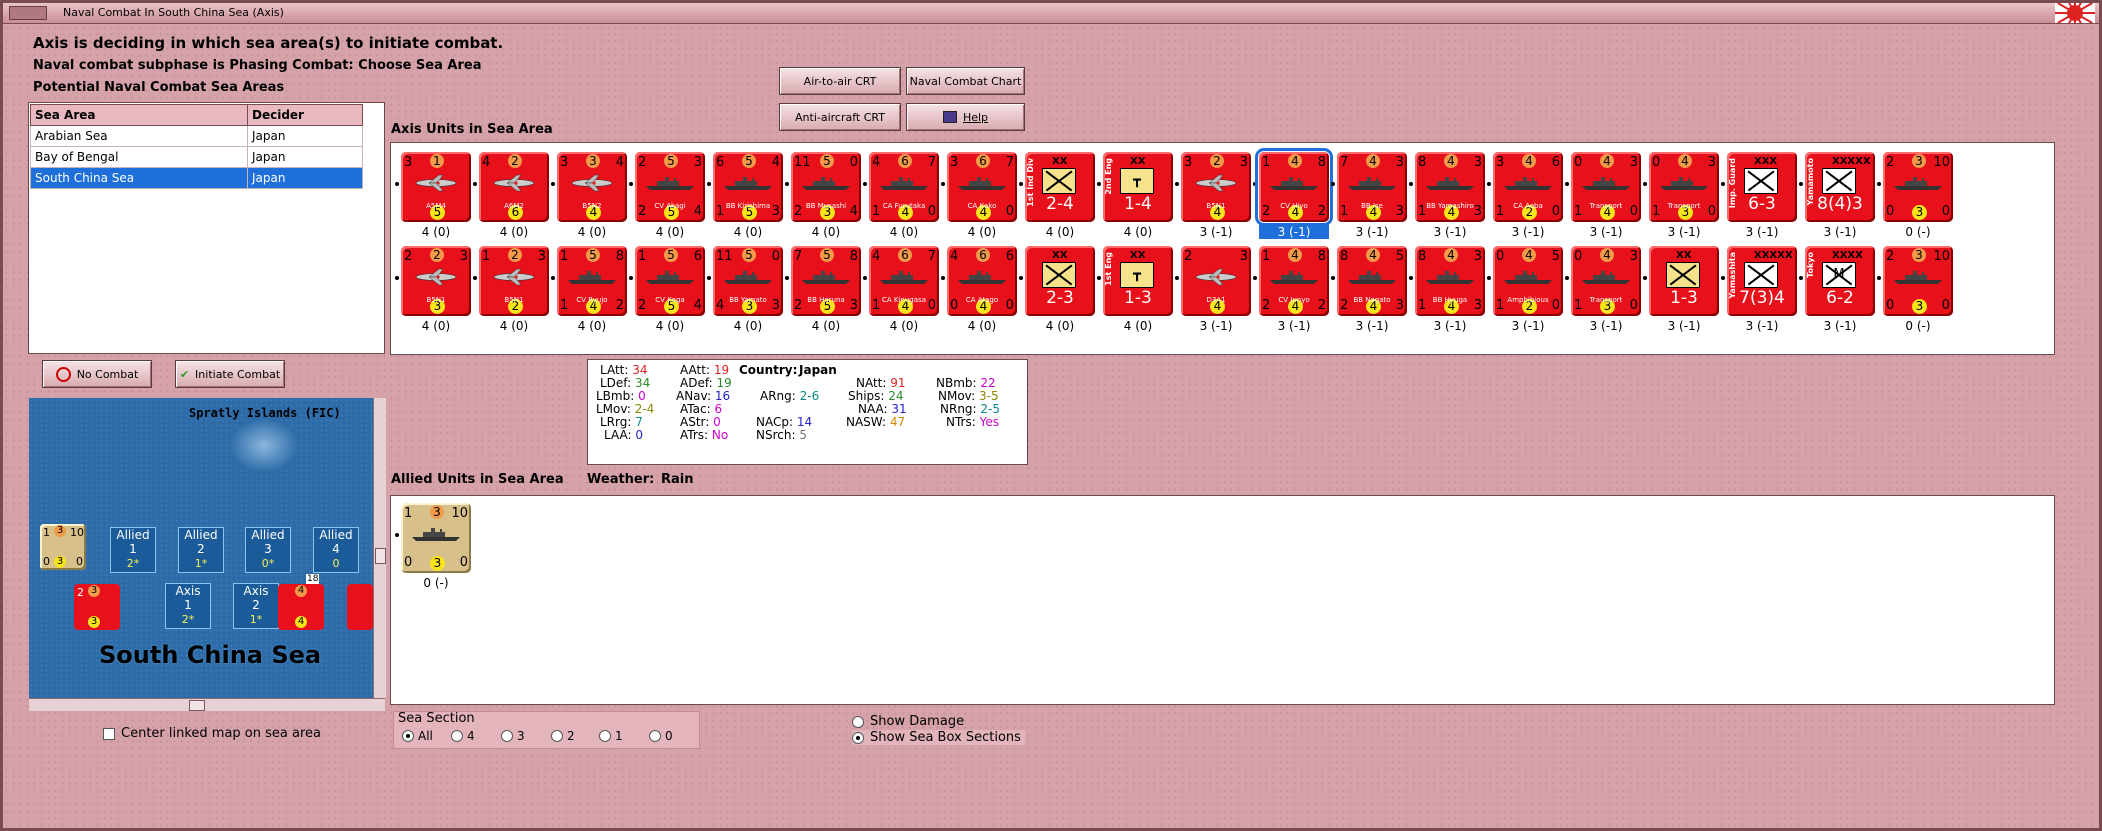  What do you see at coordinates (28, 13) in the screenshot?
I see `window-menu-icon` at bounding box center [28, 13].